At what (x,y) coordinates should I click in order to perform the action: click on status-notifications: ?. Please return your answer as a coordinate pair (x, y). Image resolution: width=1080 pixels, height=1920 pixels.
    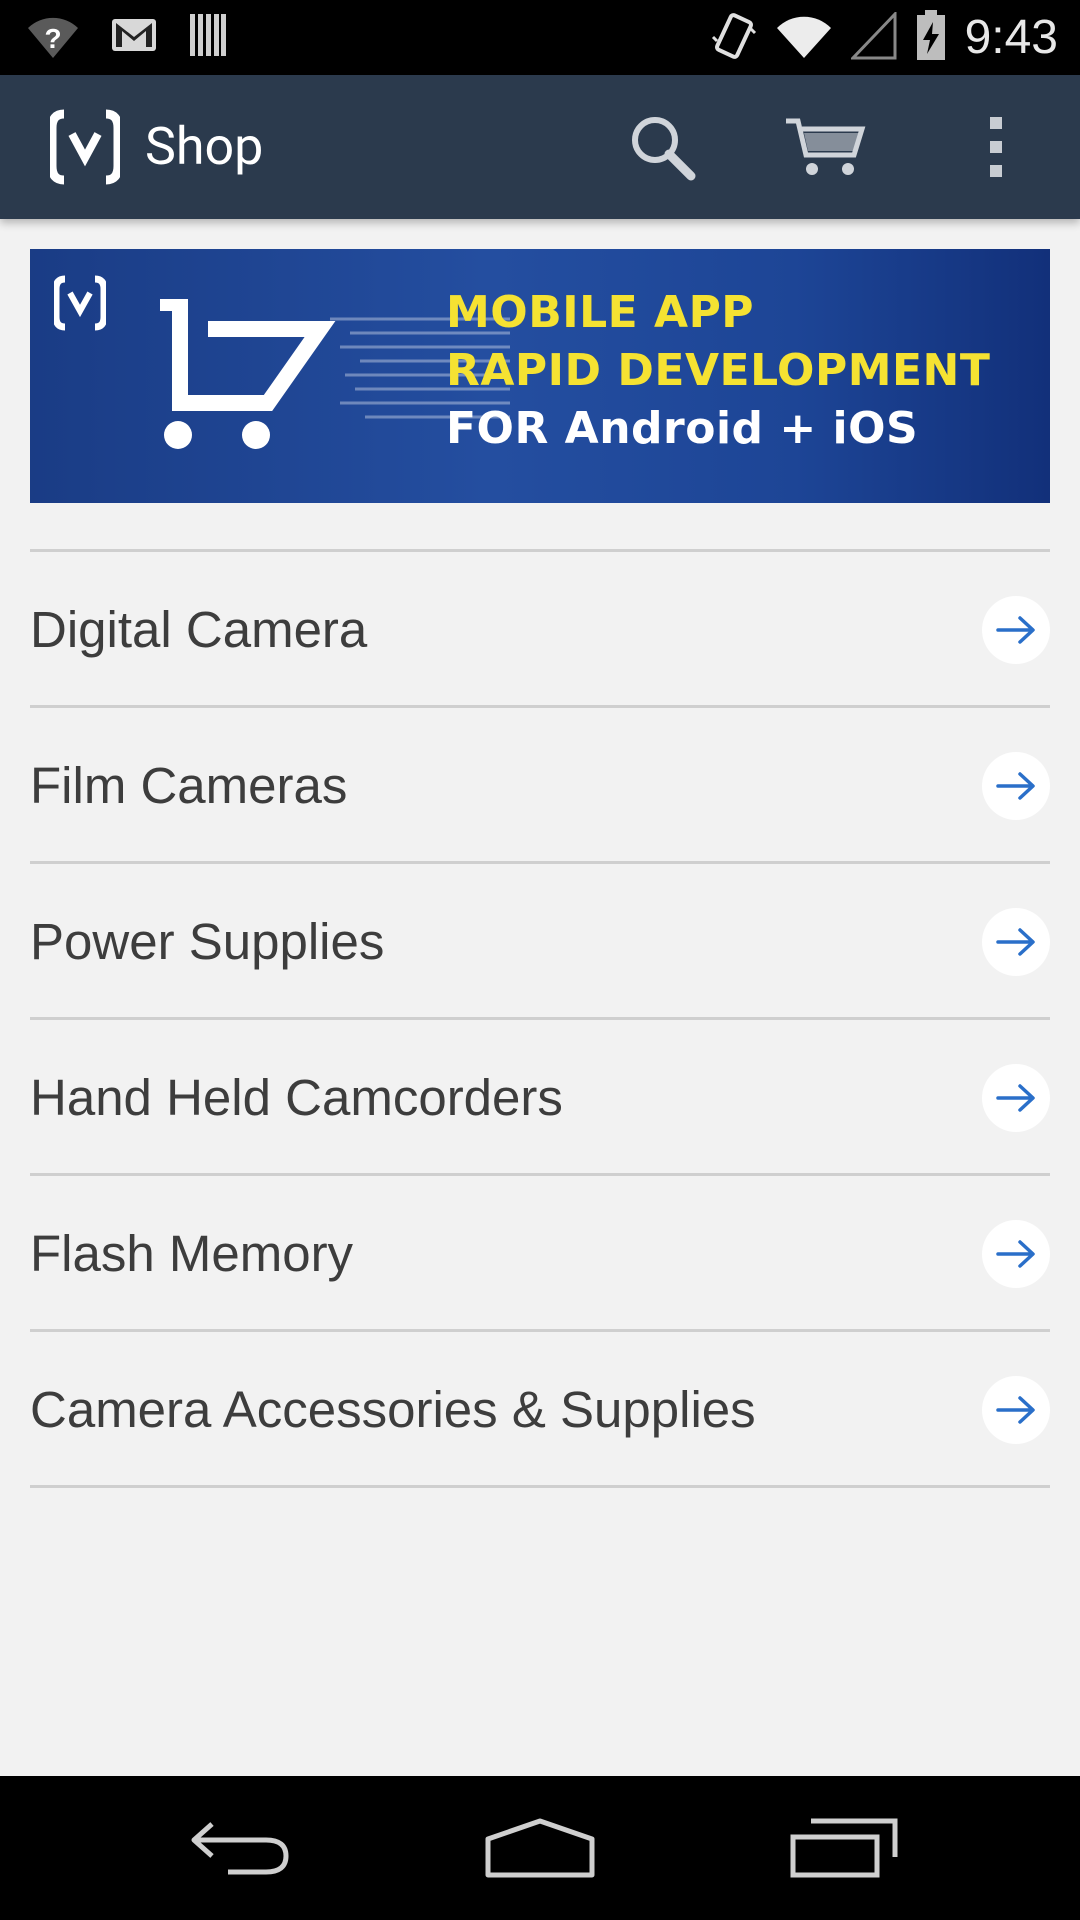
    Looking at the image, I should click on (127, 37).